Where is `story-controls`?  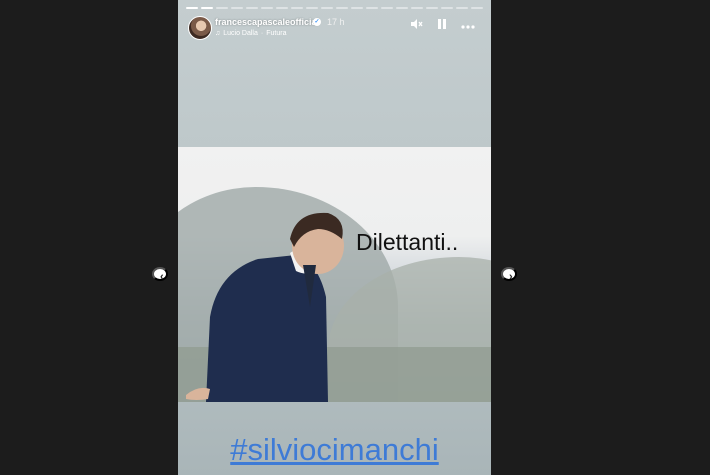 story-controls is located at coordinates (442, 25).